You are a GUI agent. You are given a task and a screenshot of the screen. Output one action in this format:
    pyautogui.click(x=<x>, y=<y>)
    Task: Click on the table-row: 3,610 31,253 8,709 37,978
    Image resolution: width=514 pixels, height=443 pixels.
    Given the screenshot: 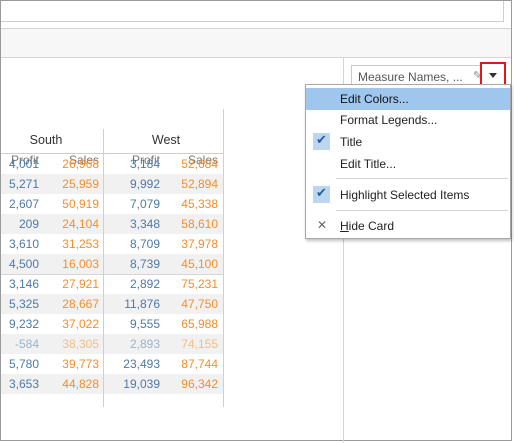 What is the action you would take?
    pyautogui.click(x=112, y=244)
    